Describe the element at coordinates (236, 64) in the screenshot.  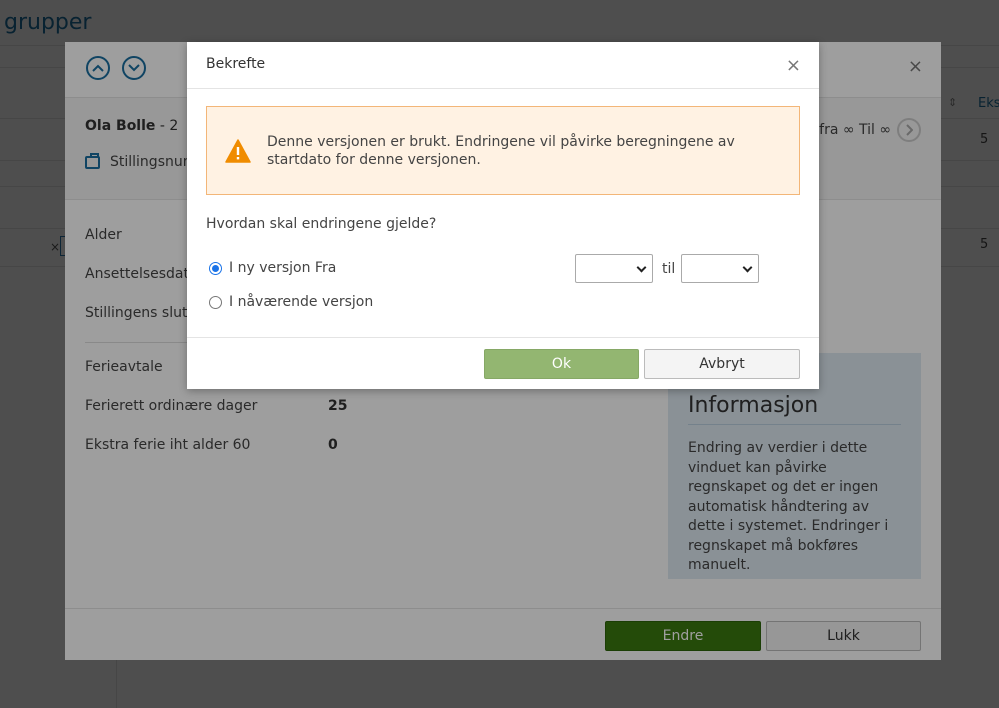
I see `dialog-title: Bekrefte` at that location.